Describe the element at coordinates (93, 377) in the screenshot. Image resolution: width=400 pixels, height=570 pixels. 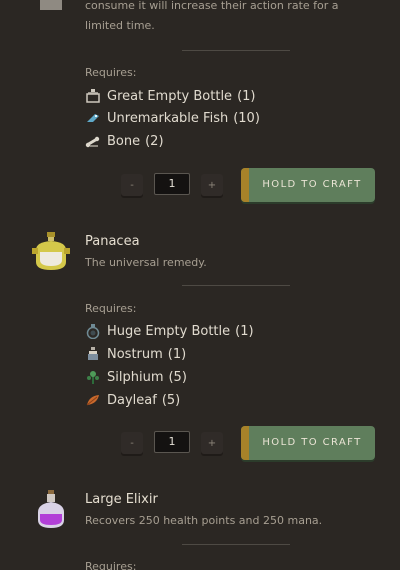
I see `silphium-icon` at that location.